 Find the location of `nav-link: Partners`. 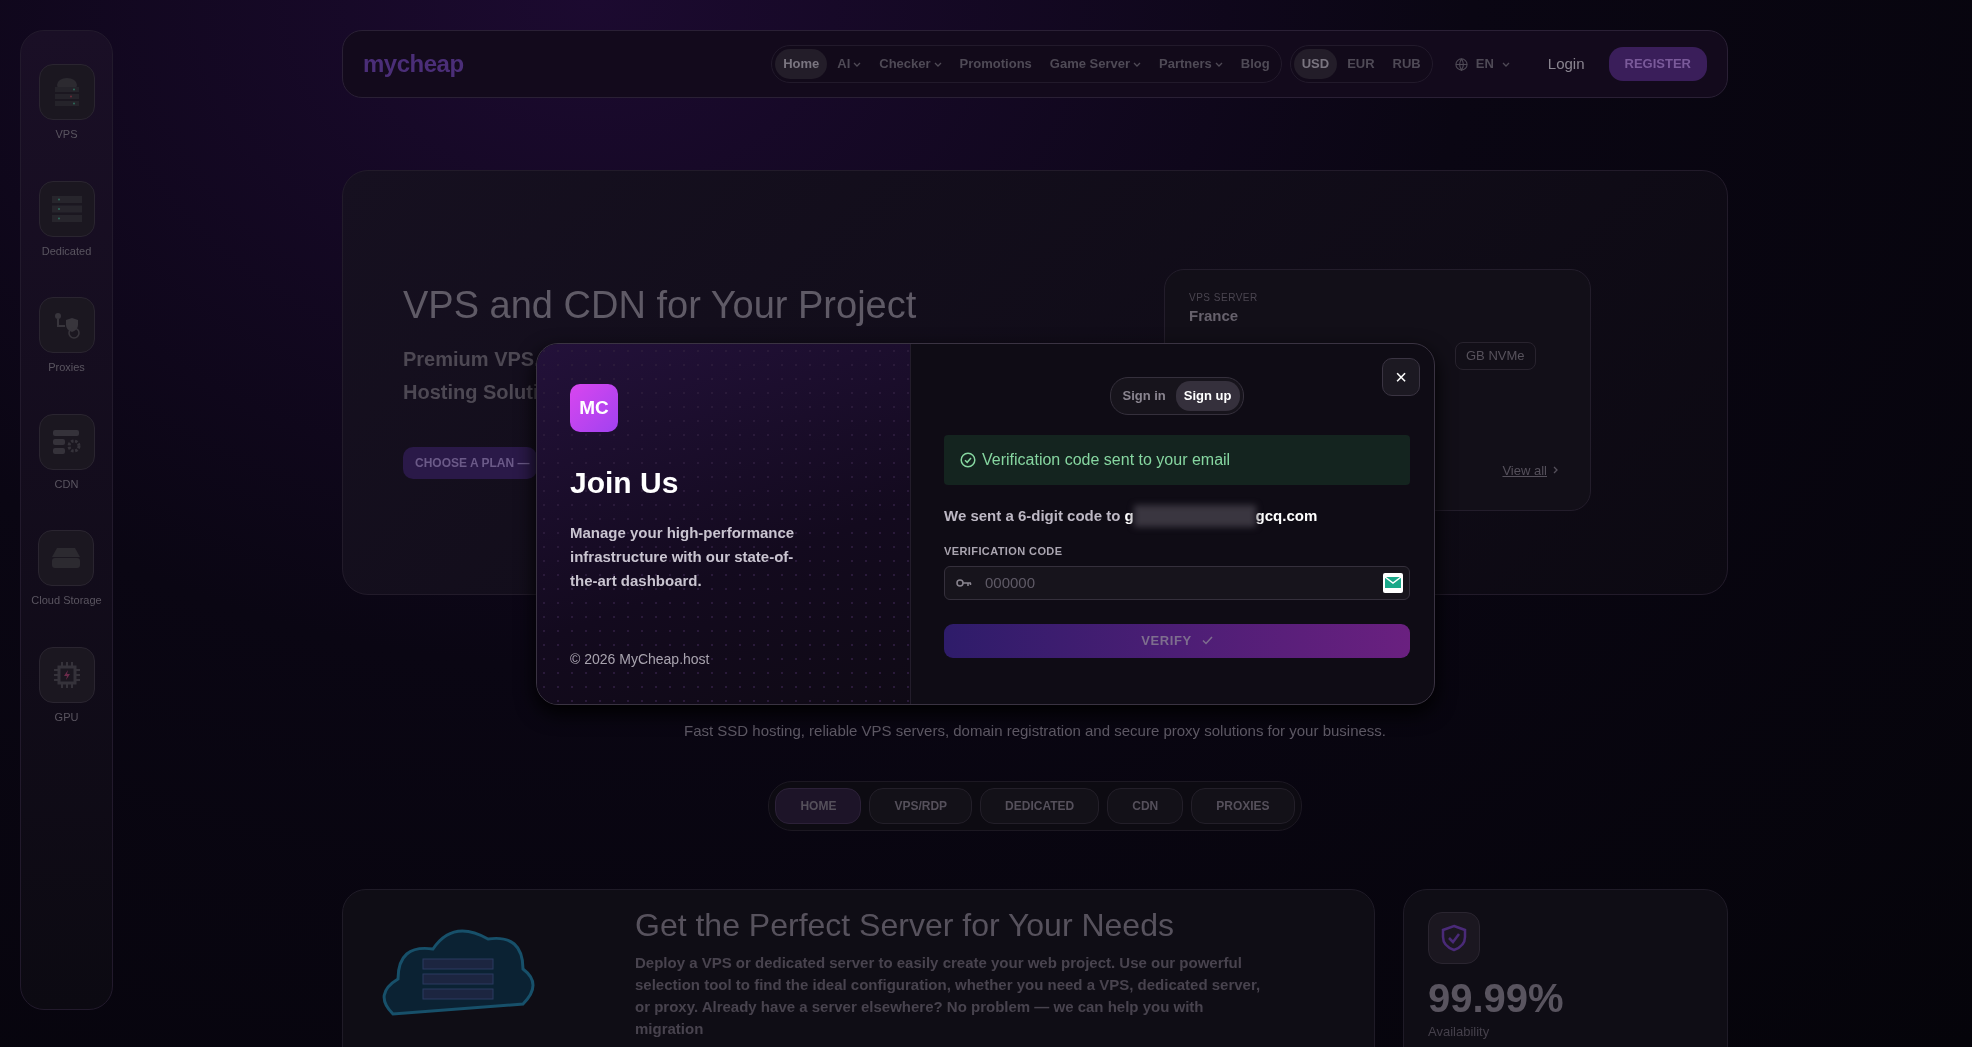

nav-link: Partners is located at coordinates (1191, 64).